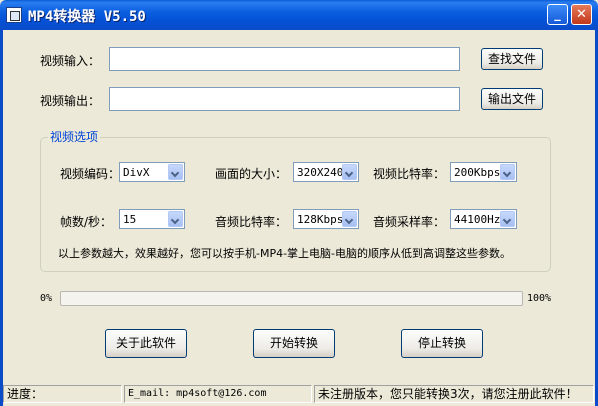  Describe the element at coordinates (136, 172) in the screenshot. I see `video-codec-value: DivX` at that location.